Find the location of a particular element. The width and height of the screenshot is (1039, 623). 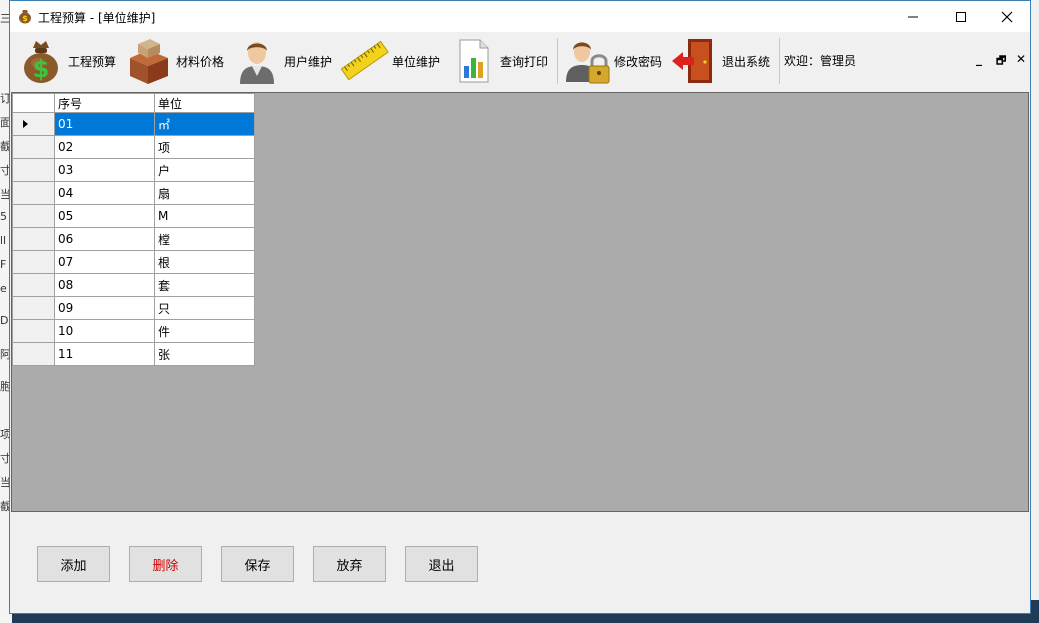

serial-cell: 10 is located at coordinates (104, 331).